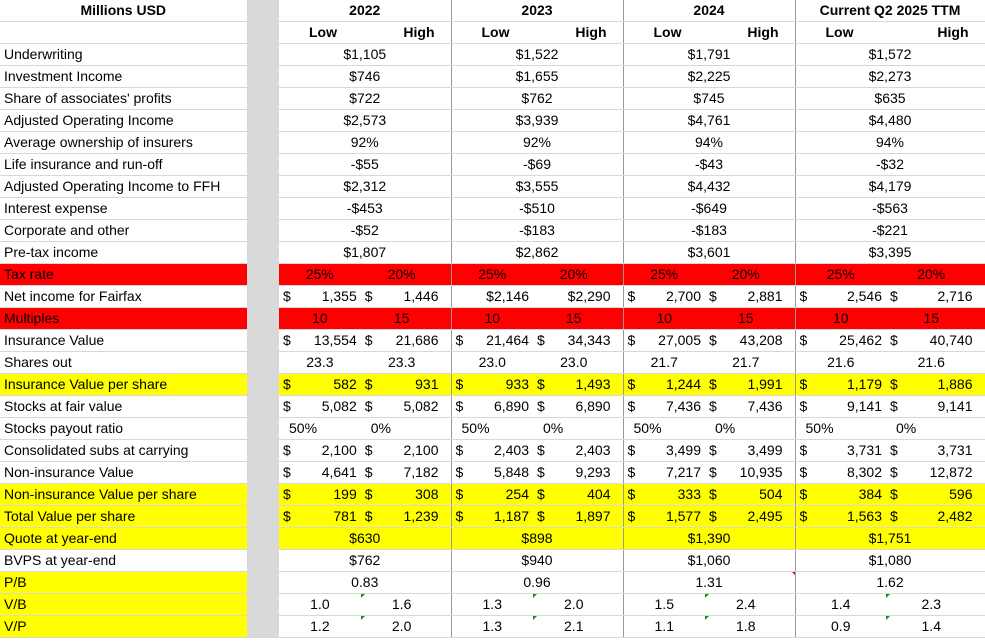  Describe the element at coordinates (537, 274) in the screenshot. I see `value-cell-2023: 25% 20%` at that location.